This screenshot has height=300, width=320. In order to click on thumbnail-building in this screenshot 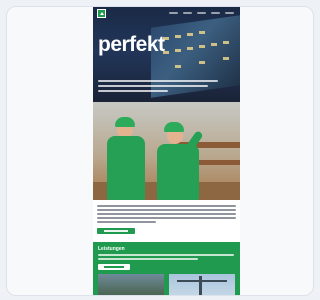, I will do `click(131, 284)`.